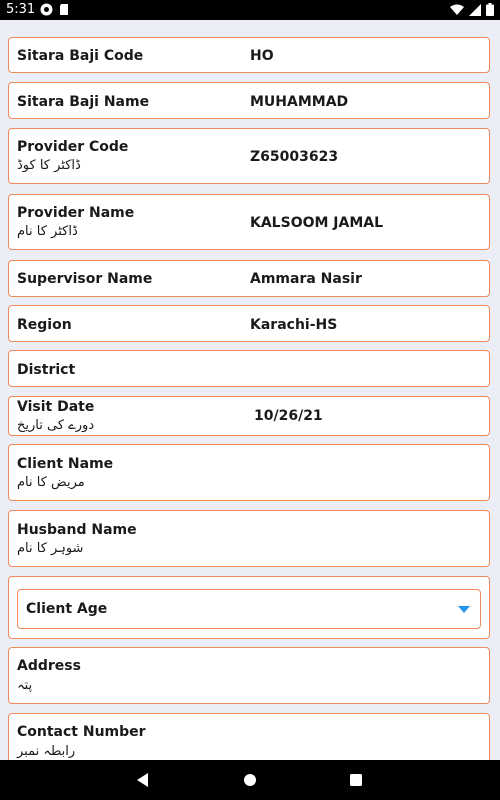 This screenshot has width=500, height=800. Describe the element at coordinates (73, 147) in the screenshot. I see `field-label: Provider Code` at that location.